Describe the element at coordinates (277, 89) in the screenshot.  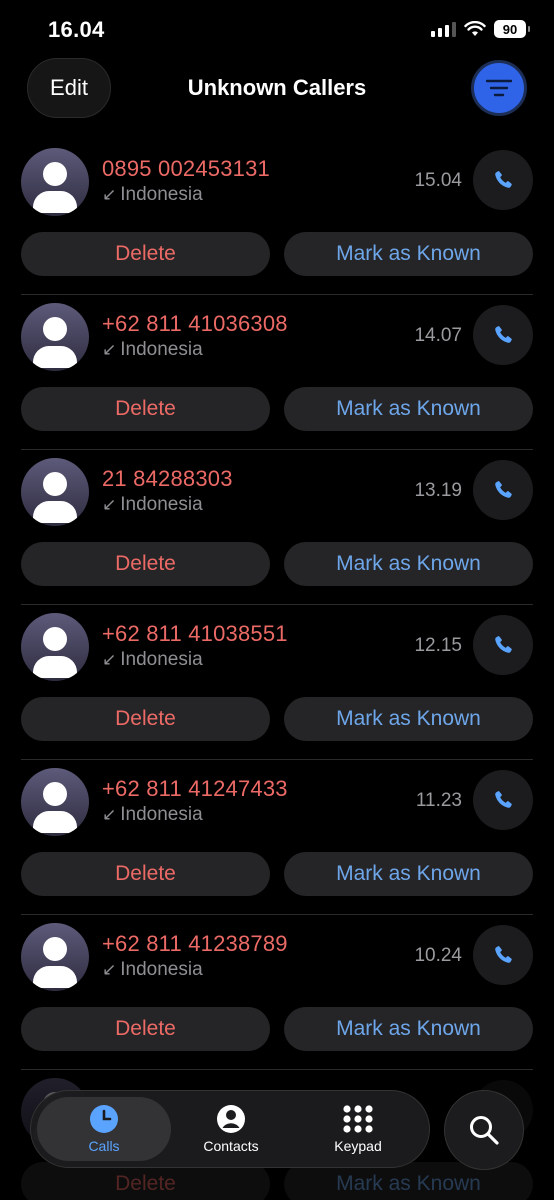
I see `header: Edit Unknown Callers` at that location.